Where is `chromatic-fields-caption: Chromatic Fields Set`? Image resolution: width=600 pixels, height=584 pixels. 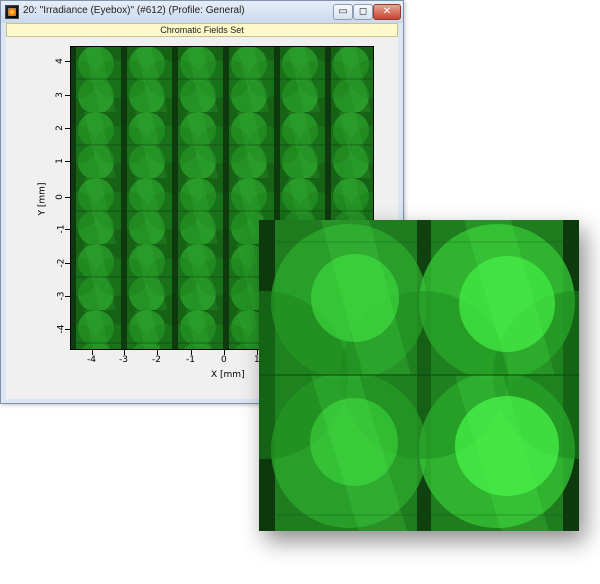 chromatic-fields-caption: Chromatic Fields Set is located at coordinates (202, 30).